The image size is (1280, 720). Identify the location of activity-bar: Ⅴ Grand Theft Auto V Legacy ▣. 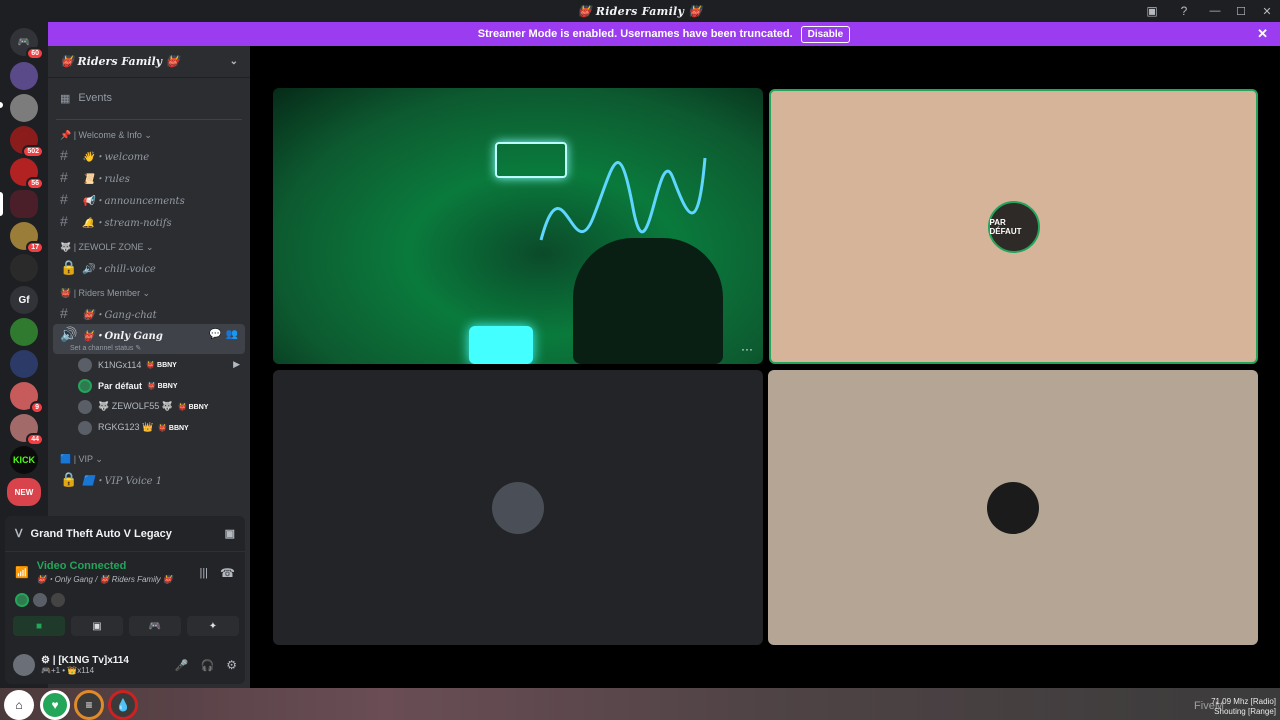
(125, 534).